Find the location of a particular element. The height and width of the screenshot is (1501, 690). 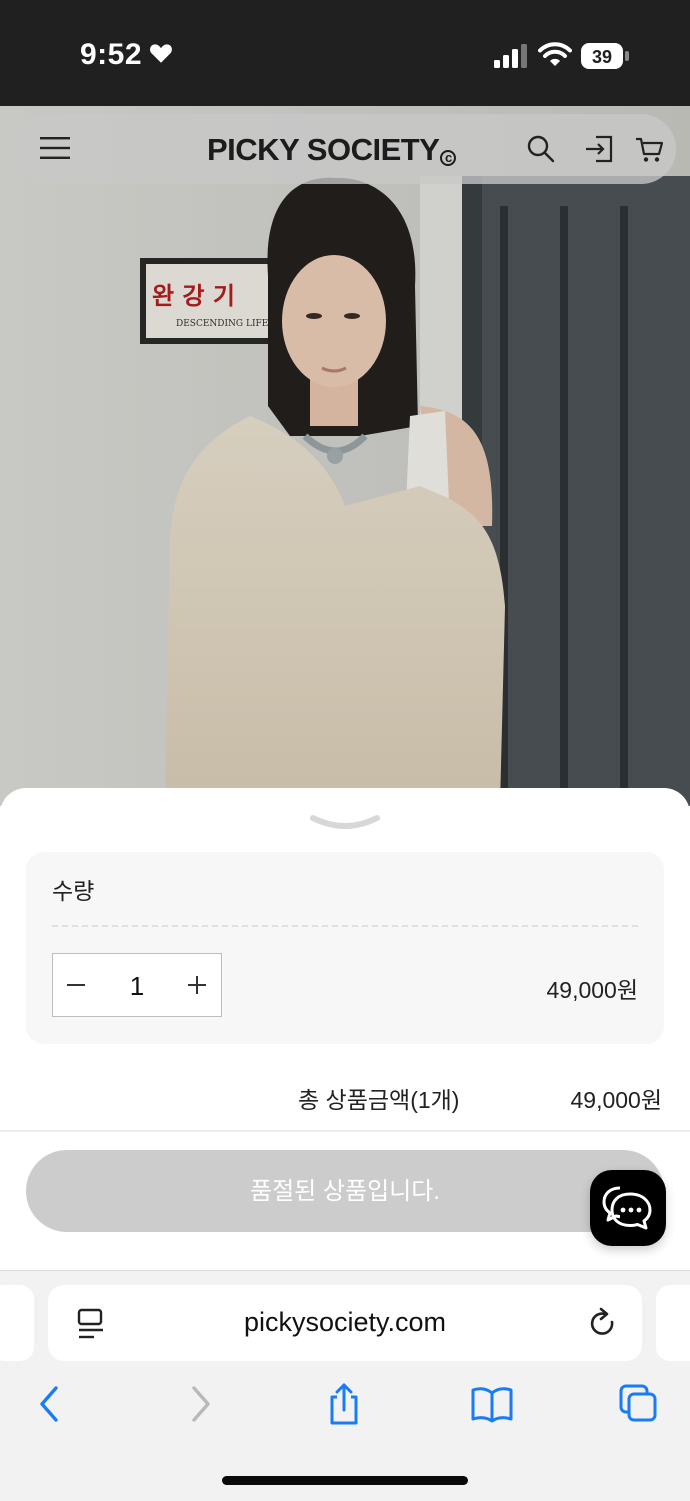

login-icon is located at coordinates (599, 149).